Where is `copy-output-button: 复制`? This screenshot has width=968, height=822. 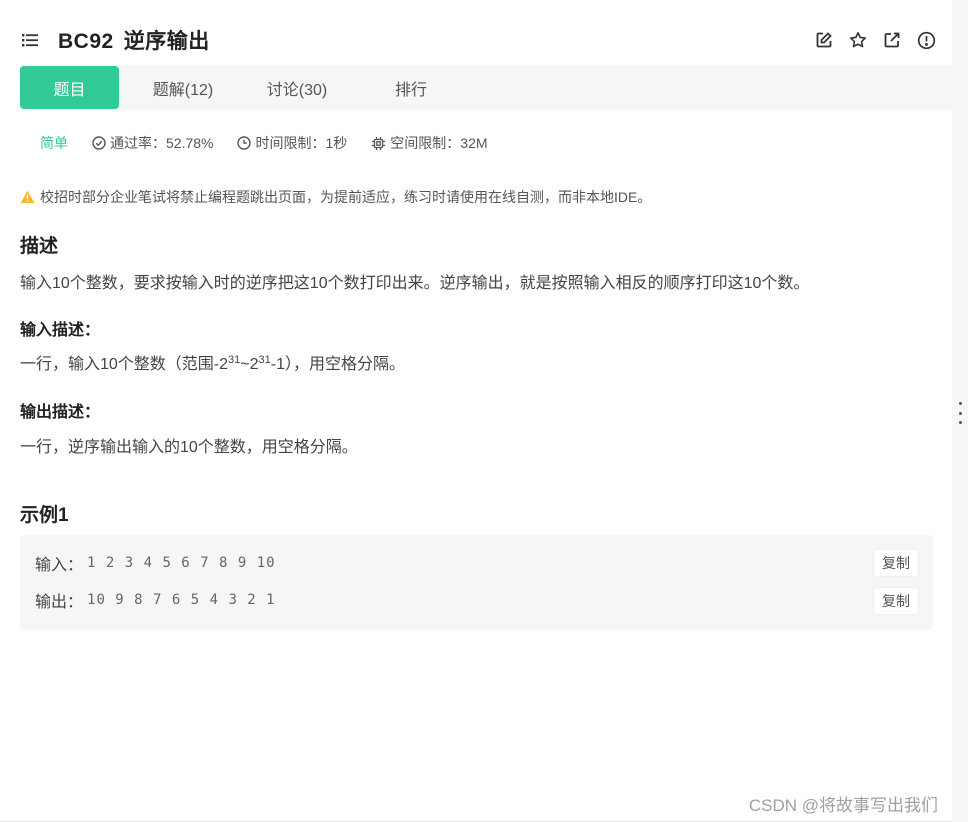 copy-output-button: 复制 is located at coordinates (896, 601).